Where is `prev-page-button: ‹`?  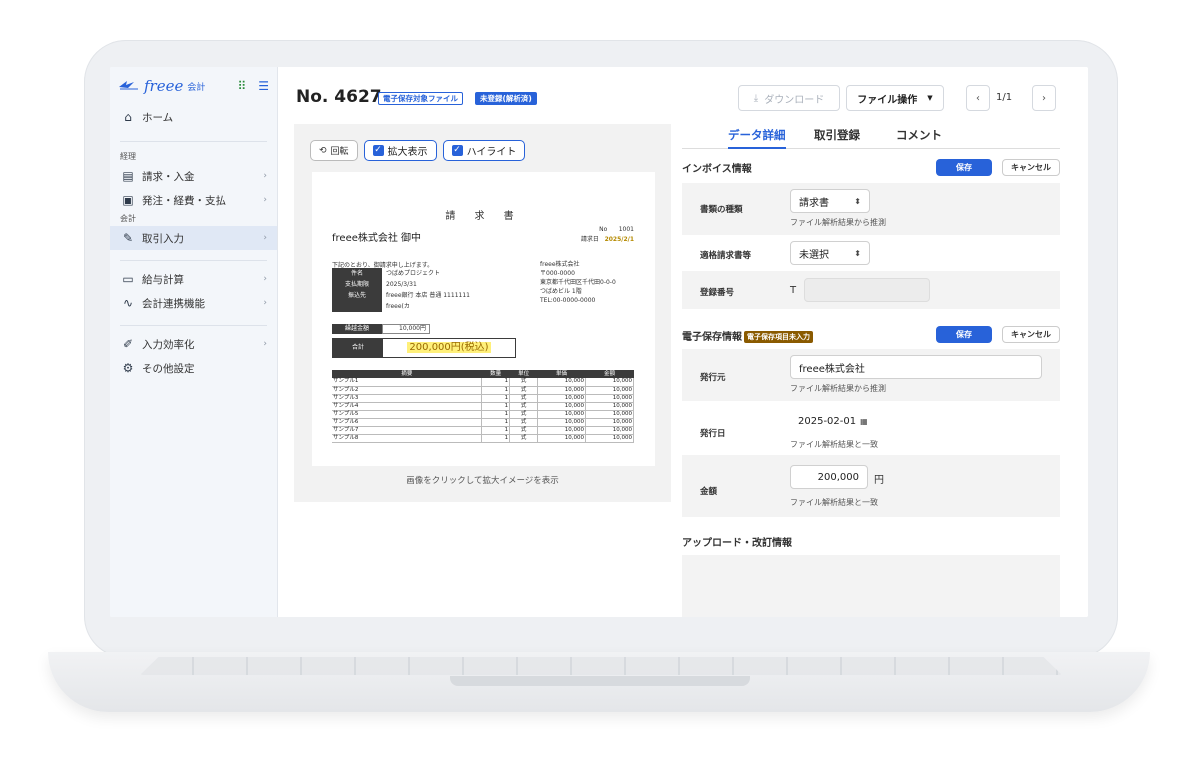
prev-page-button: ‹ is located at coordinates (978, 98).